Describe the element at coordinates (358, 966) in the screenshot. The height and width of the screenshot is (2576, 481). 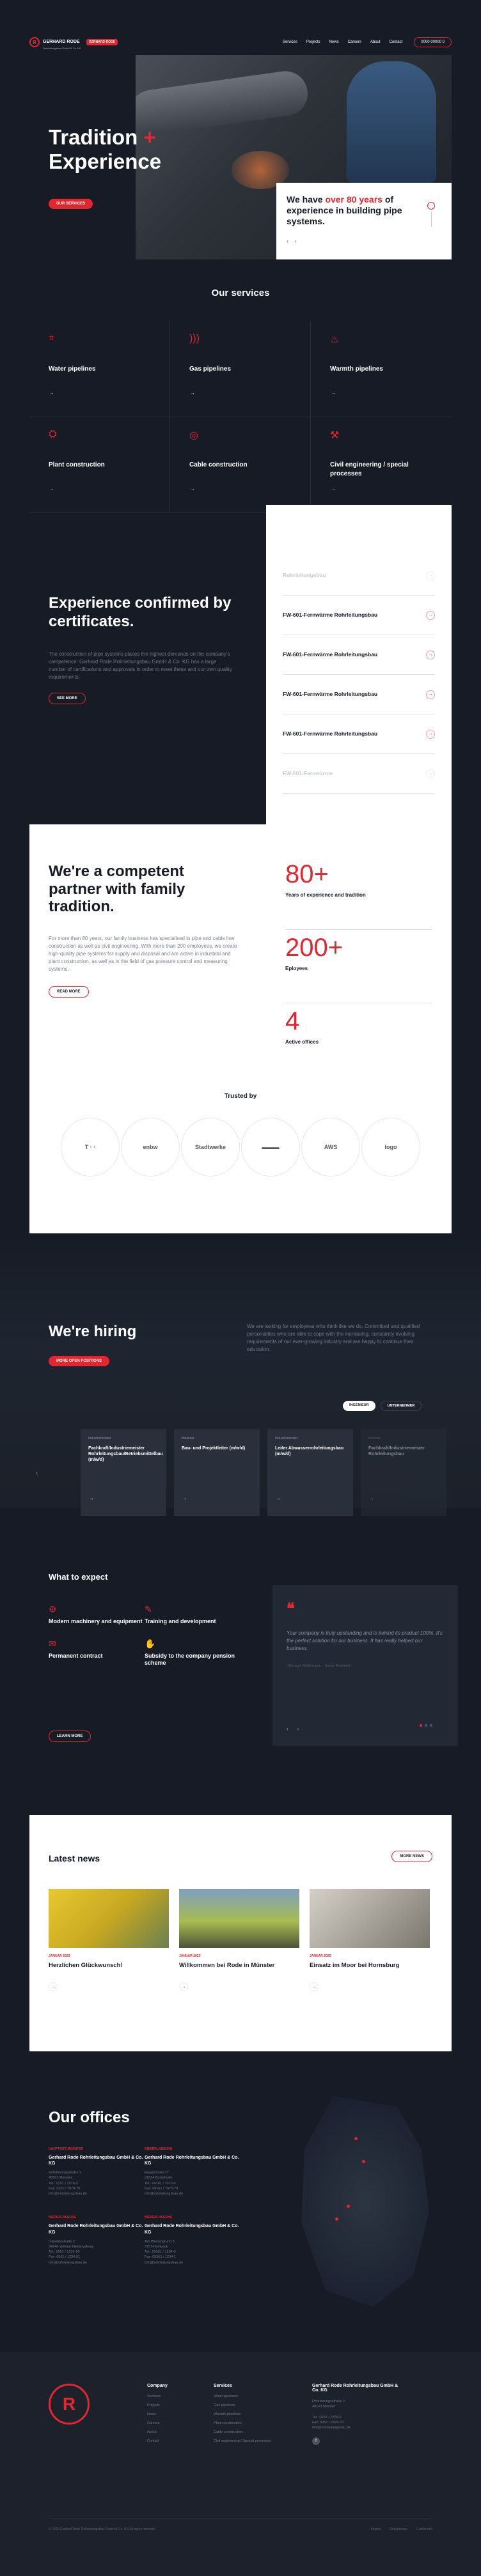
I see `stat-employees: 200+ Eployees` at that location.